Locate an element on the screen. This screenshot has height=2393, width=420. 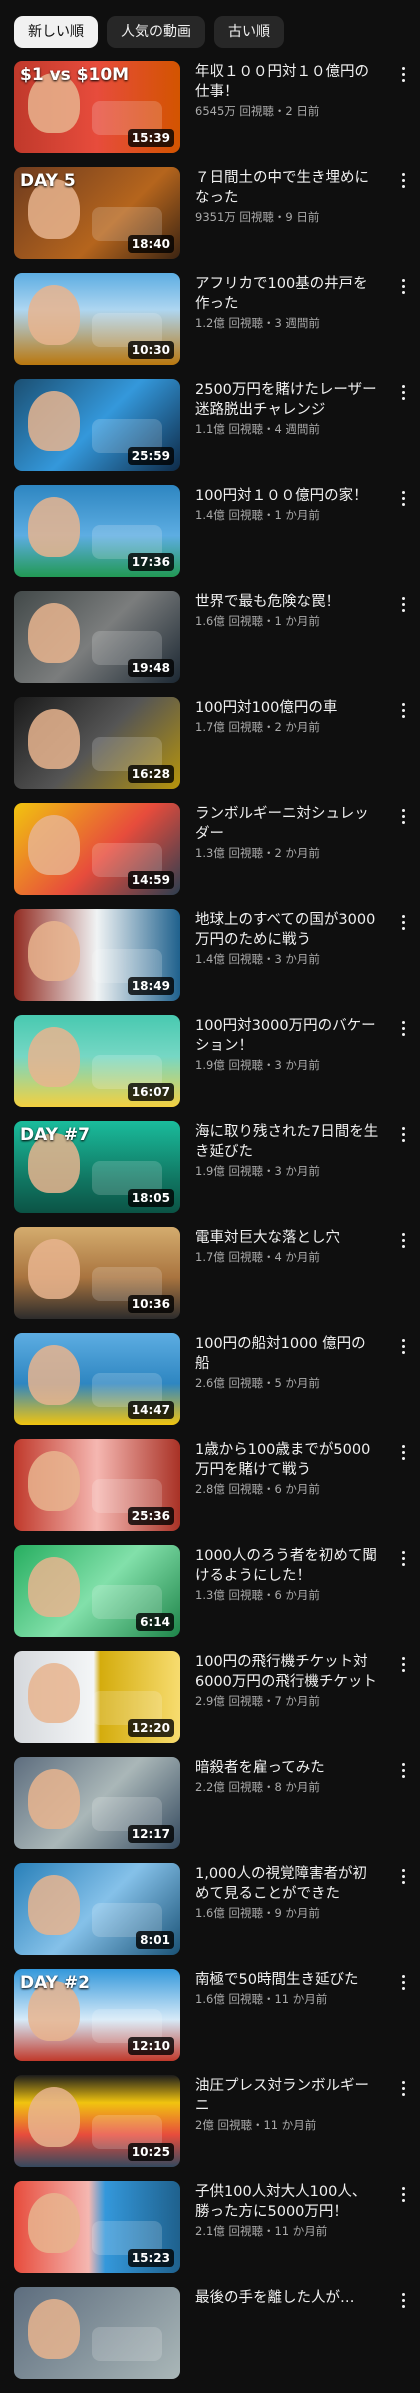
video-thumbnail: 14:47 is located at coordinates (97, 1379).